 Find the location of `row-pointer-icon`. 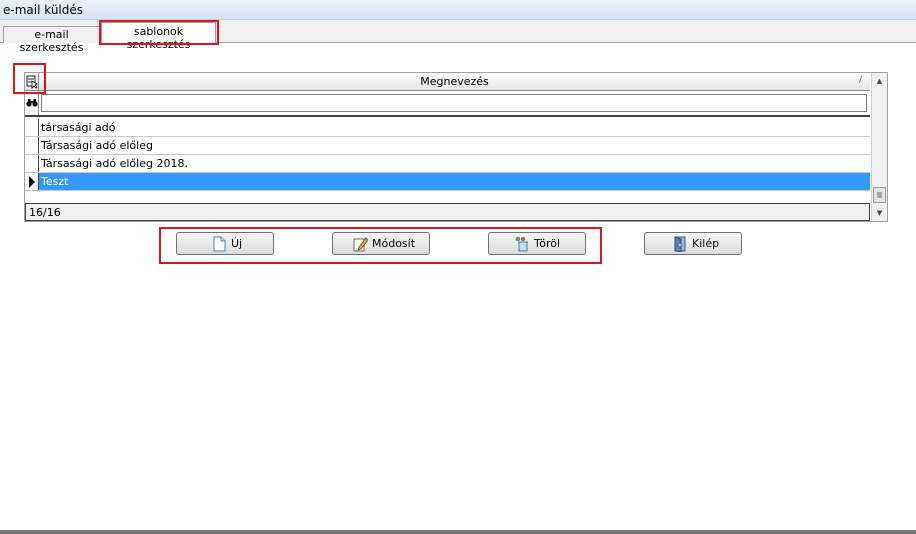

row-pointer-icon is located at coordinates (32, 182).